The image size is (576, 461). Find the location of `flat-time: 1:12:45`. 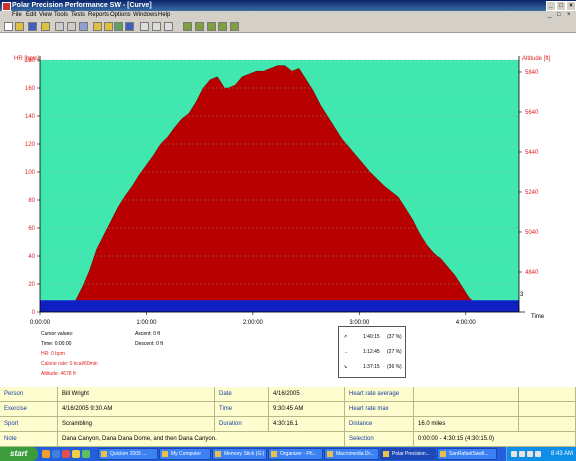

flat-time: 1:12:45 is located at coordinates (371, 352).